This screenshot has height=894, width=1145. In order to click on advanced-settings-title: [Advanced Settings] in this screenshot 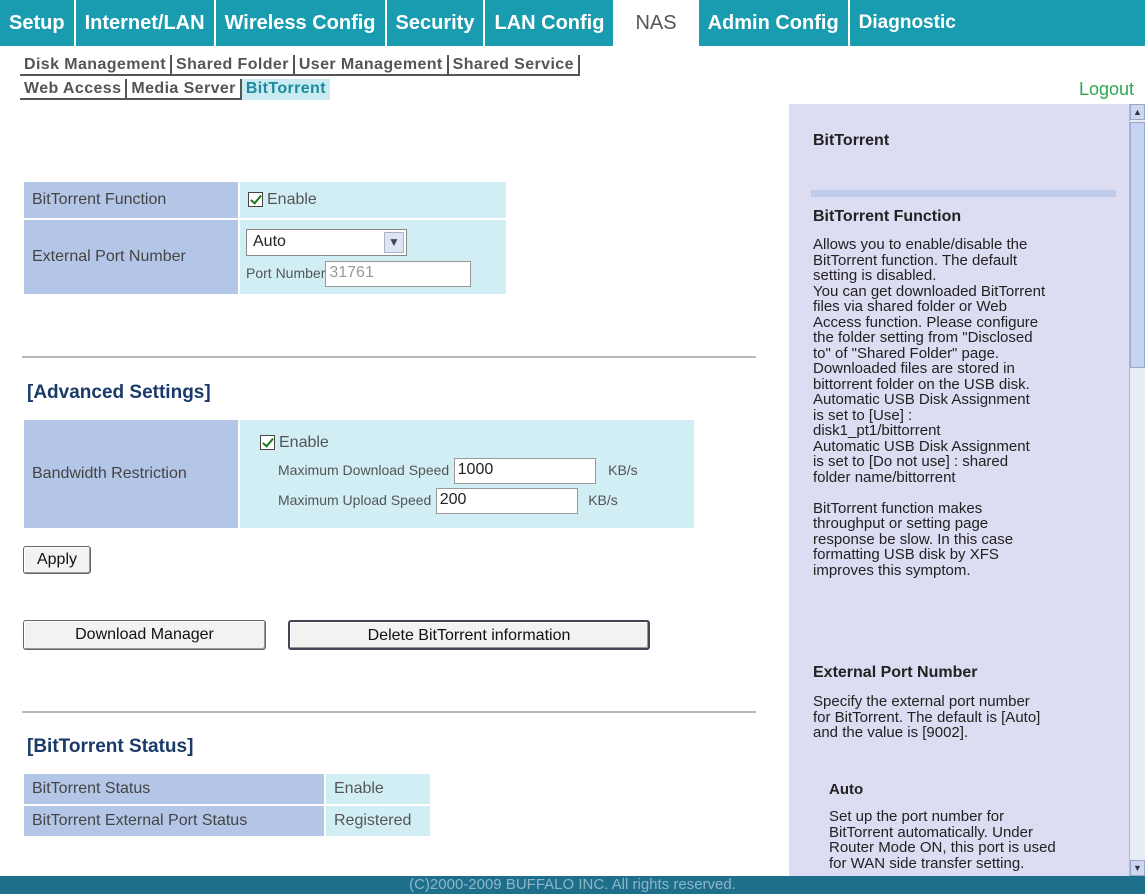, I will do `click(119, 392)`.